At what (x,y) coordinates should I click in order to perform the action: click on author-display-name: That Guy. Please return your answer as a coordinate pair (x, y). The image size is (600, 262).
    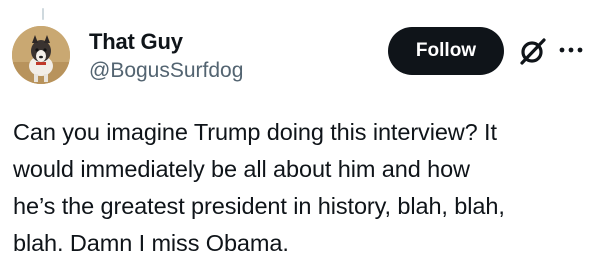
    Looking at the image, I should click on (136, 42).